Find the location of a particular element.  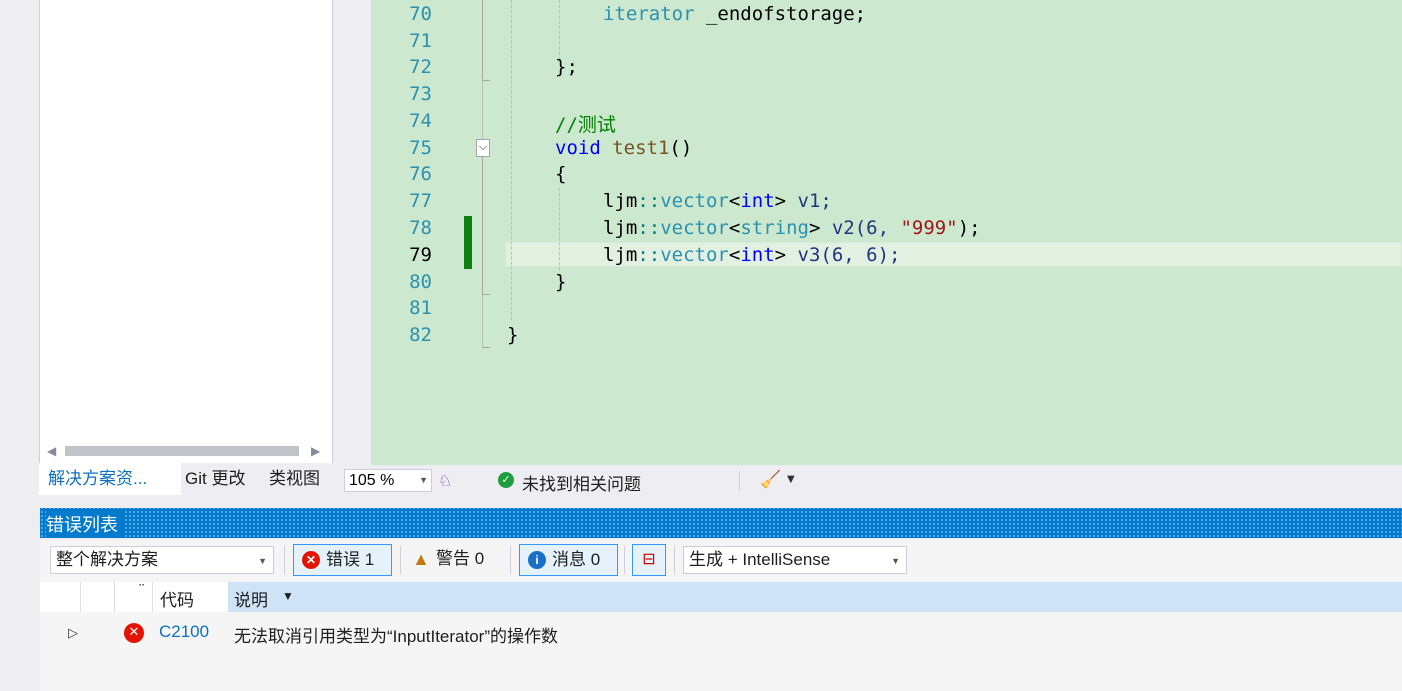

code-line: }; is located at coordinates (566, 67).